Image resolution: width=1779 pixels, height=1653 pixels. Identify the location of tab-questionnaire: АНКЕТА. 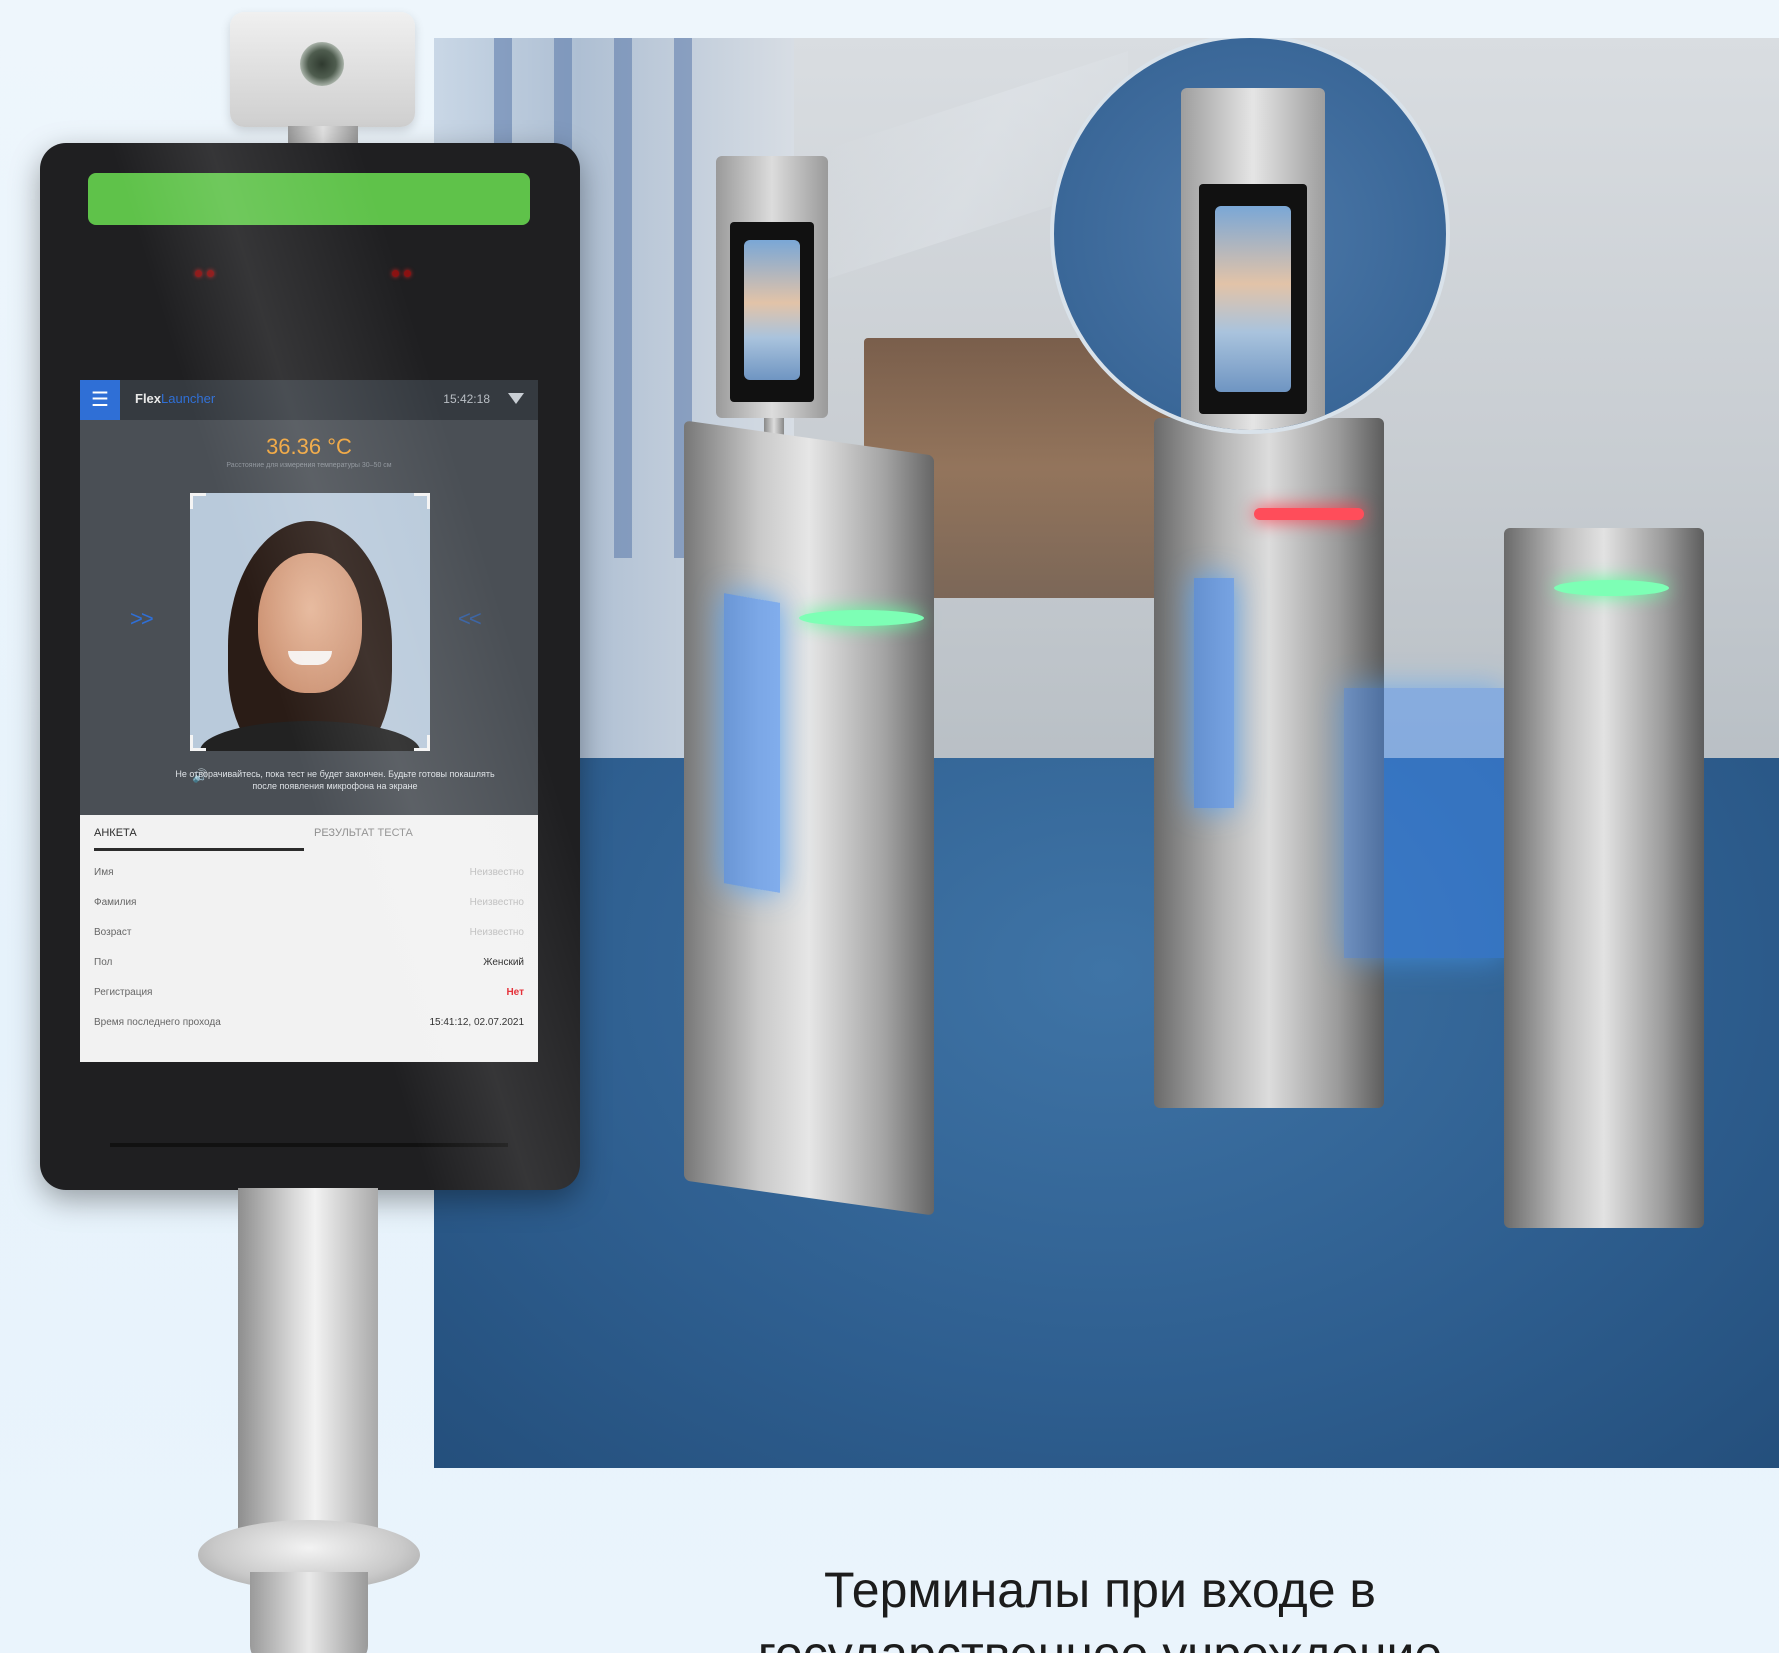
(199, 833).